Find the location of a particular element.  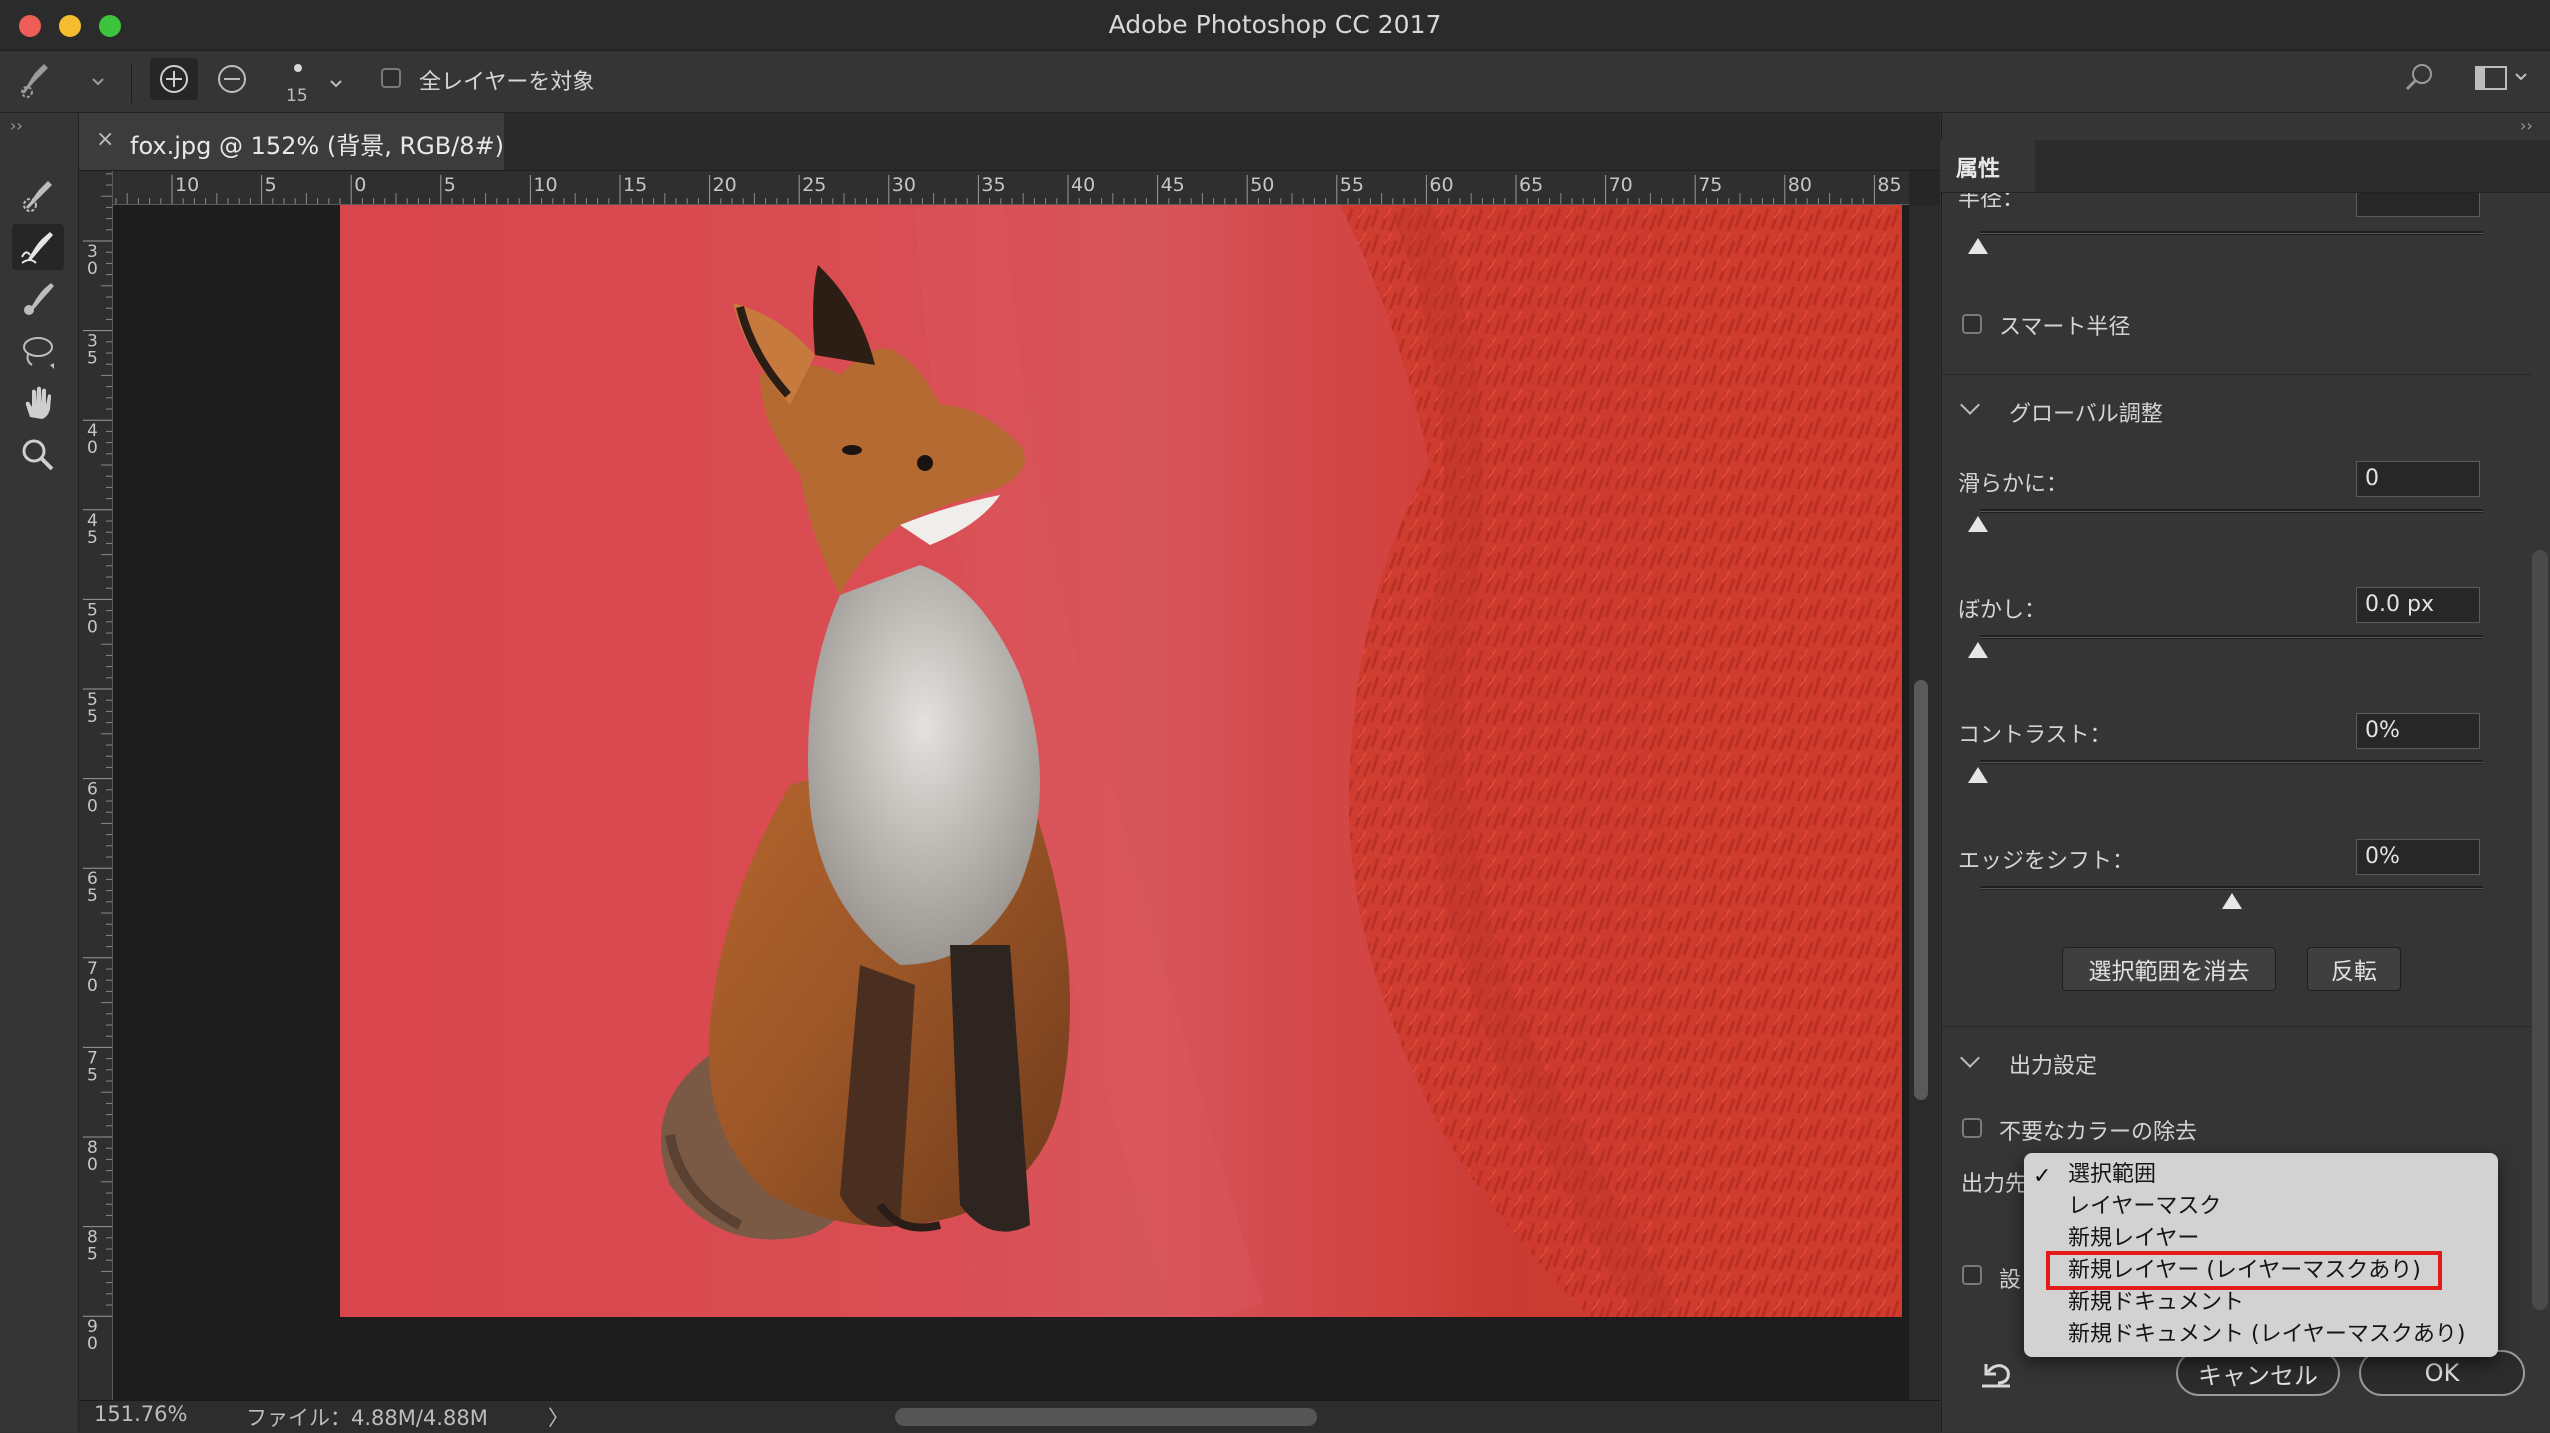

global-section-toggle is located at coordinates (1970, 405).